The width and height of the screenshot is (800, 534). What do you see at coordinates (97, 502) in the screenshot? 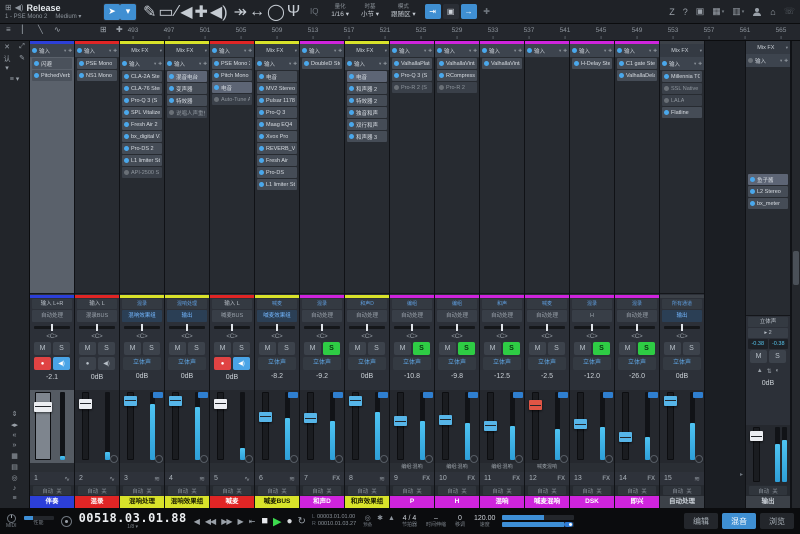
I see `channel-name: 混录` at bounding box center [97, 502].